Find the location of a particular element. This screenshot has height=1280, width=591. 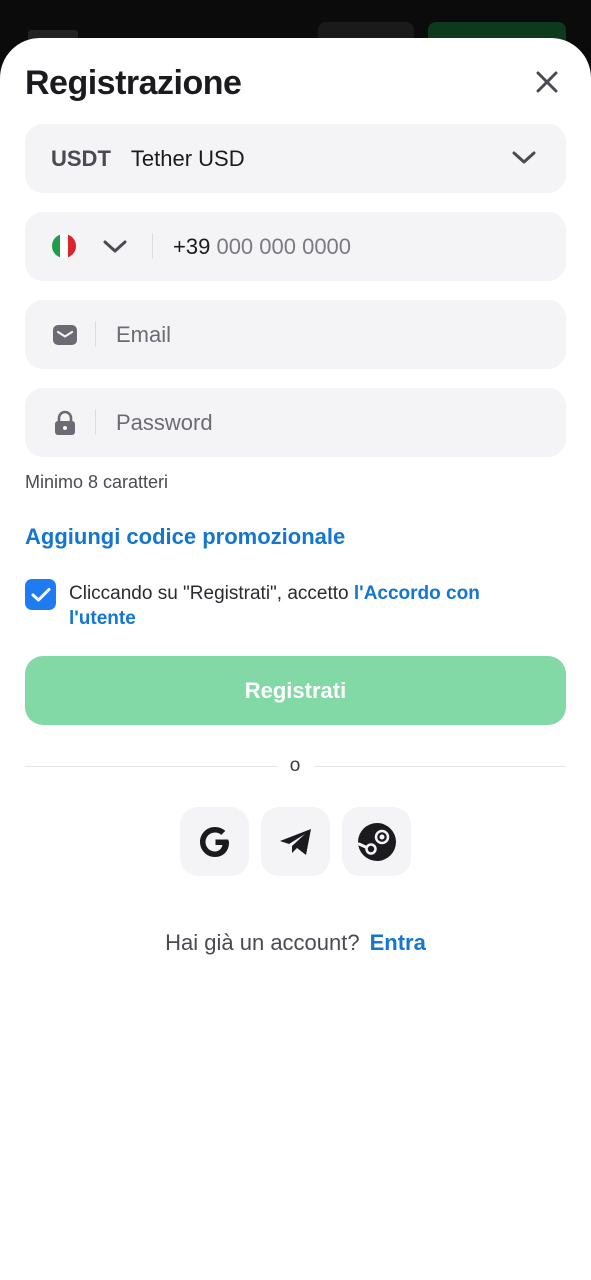

login-prompt: Hai già un account? Entra is located at coordinates (295, 943).